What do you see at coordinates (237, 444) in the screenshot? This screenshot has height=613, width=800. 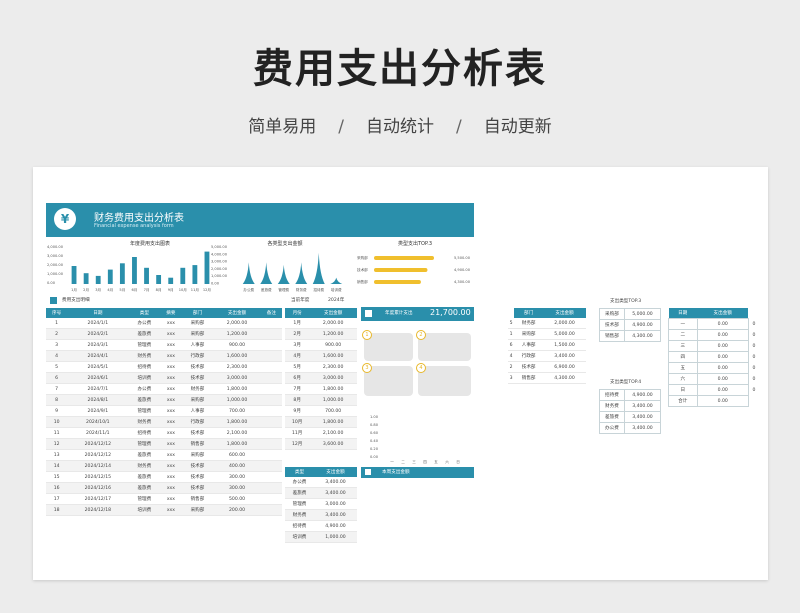 I see `table-cell: 1,800.00` at bounding box center [237, 444].